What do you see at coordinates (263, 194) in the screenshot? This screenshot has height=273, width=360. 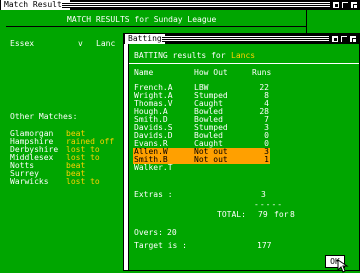 I see `extras-value: 3` at bounding box center [263, 194].